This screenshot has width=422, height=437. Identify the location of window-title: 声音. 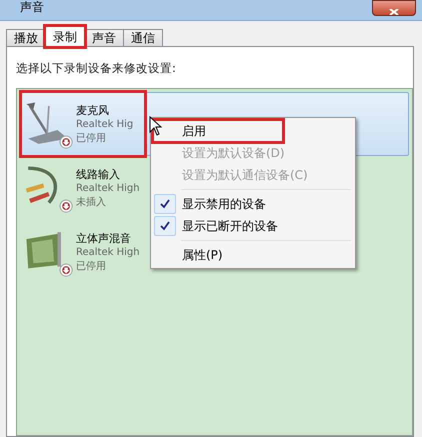
(31, 7).